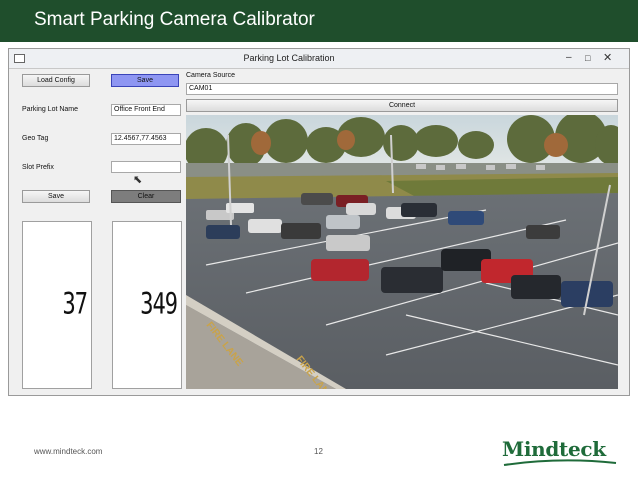 The width and height of the screenshot is (638, 479). What do you see at coordinates (569, 58) in the screenshot?
I see `minimize-icon: –` at bounding box center [569, 58].